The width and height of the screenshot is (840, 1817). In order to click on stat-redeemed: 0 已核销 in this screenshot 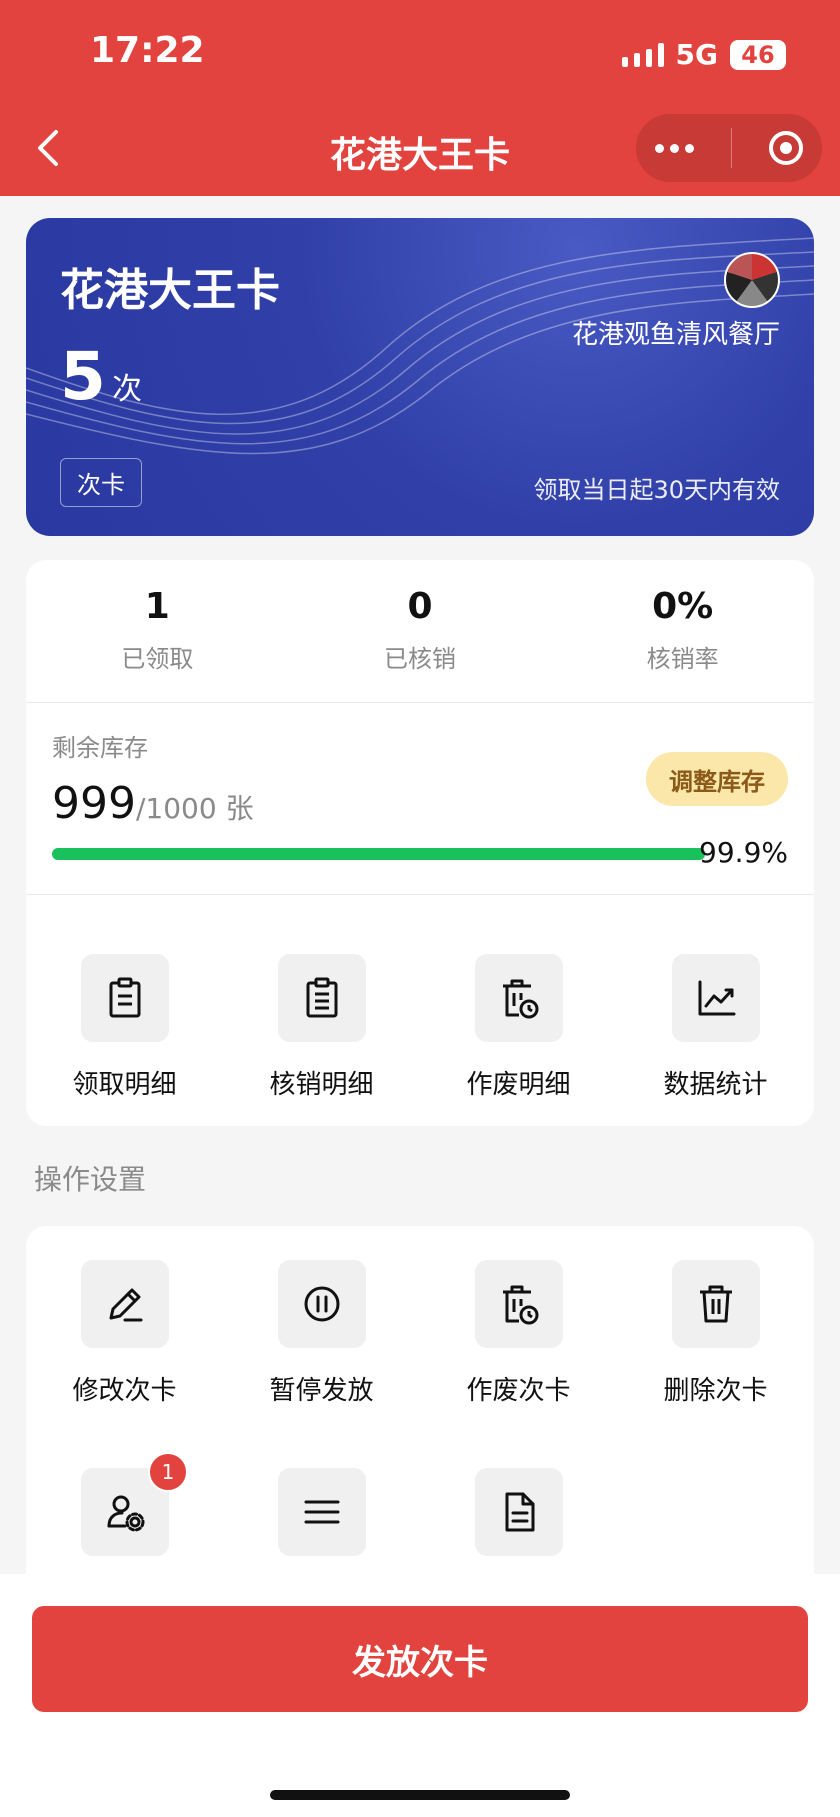, I will do `click(419, 629)`.